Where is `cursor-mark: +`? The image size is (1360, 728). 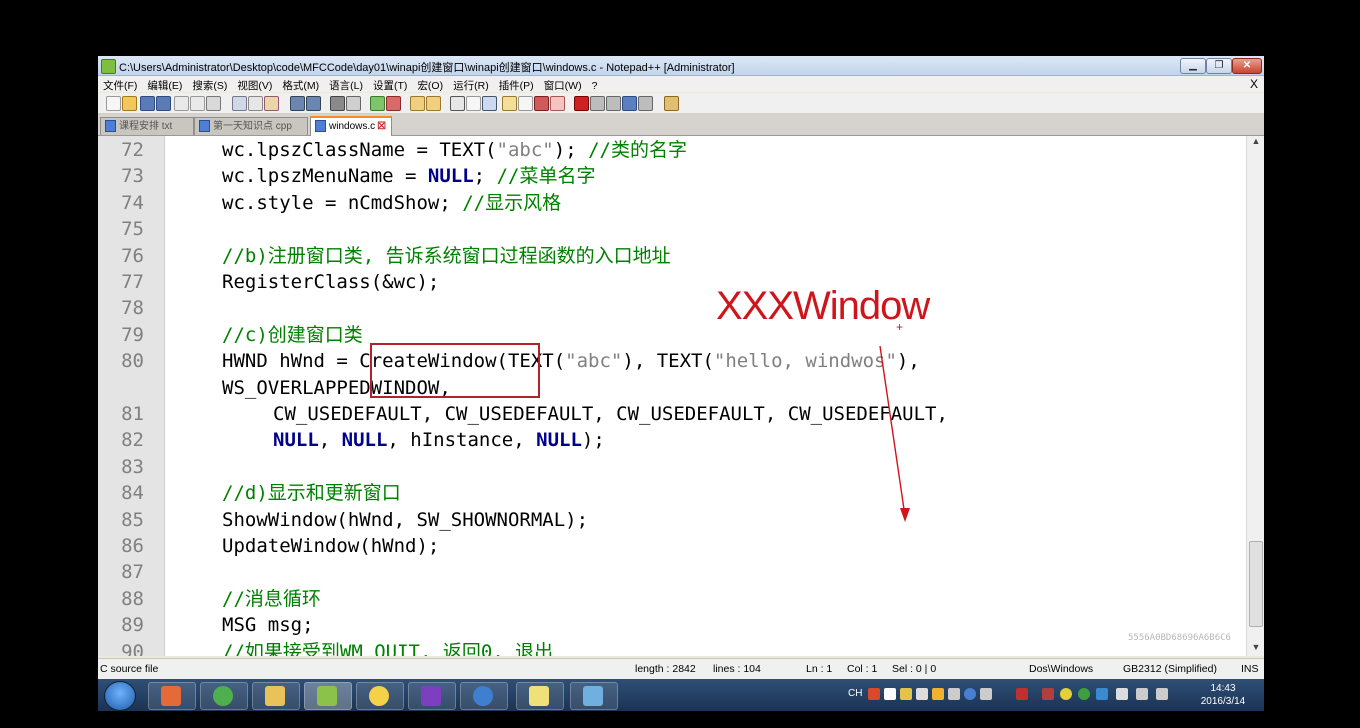 cursor-mark: + is located at coordinates (899, 327).